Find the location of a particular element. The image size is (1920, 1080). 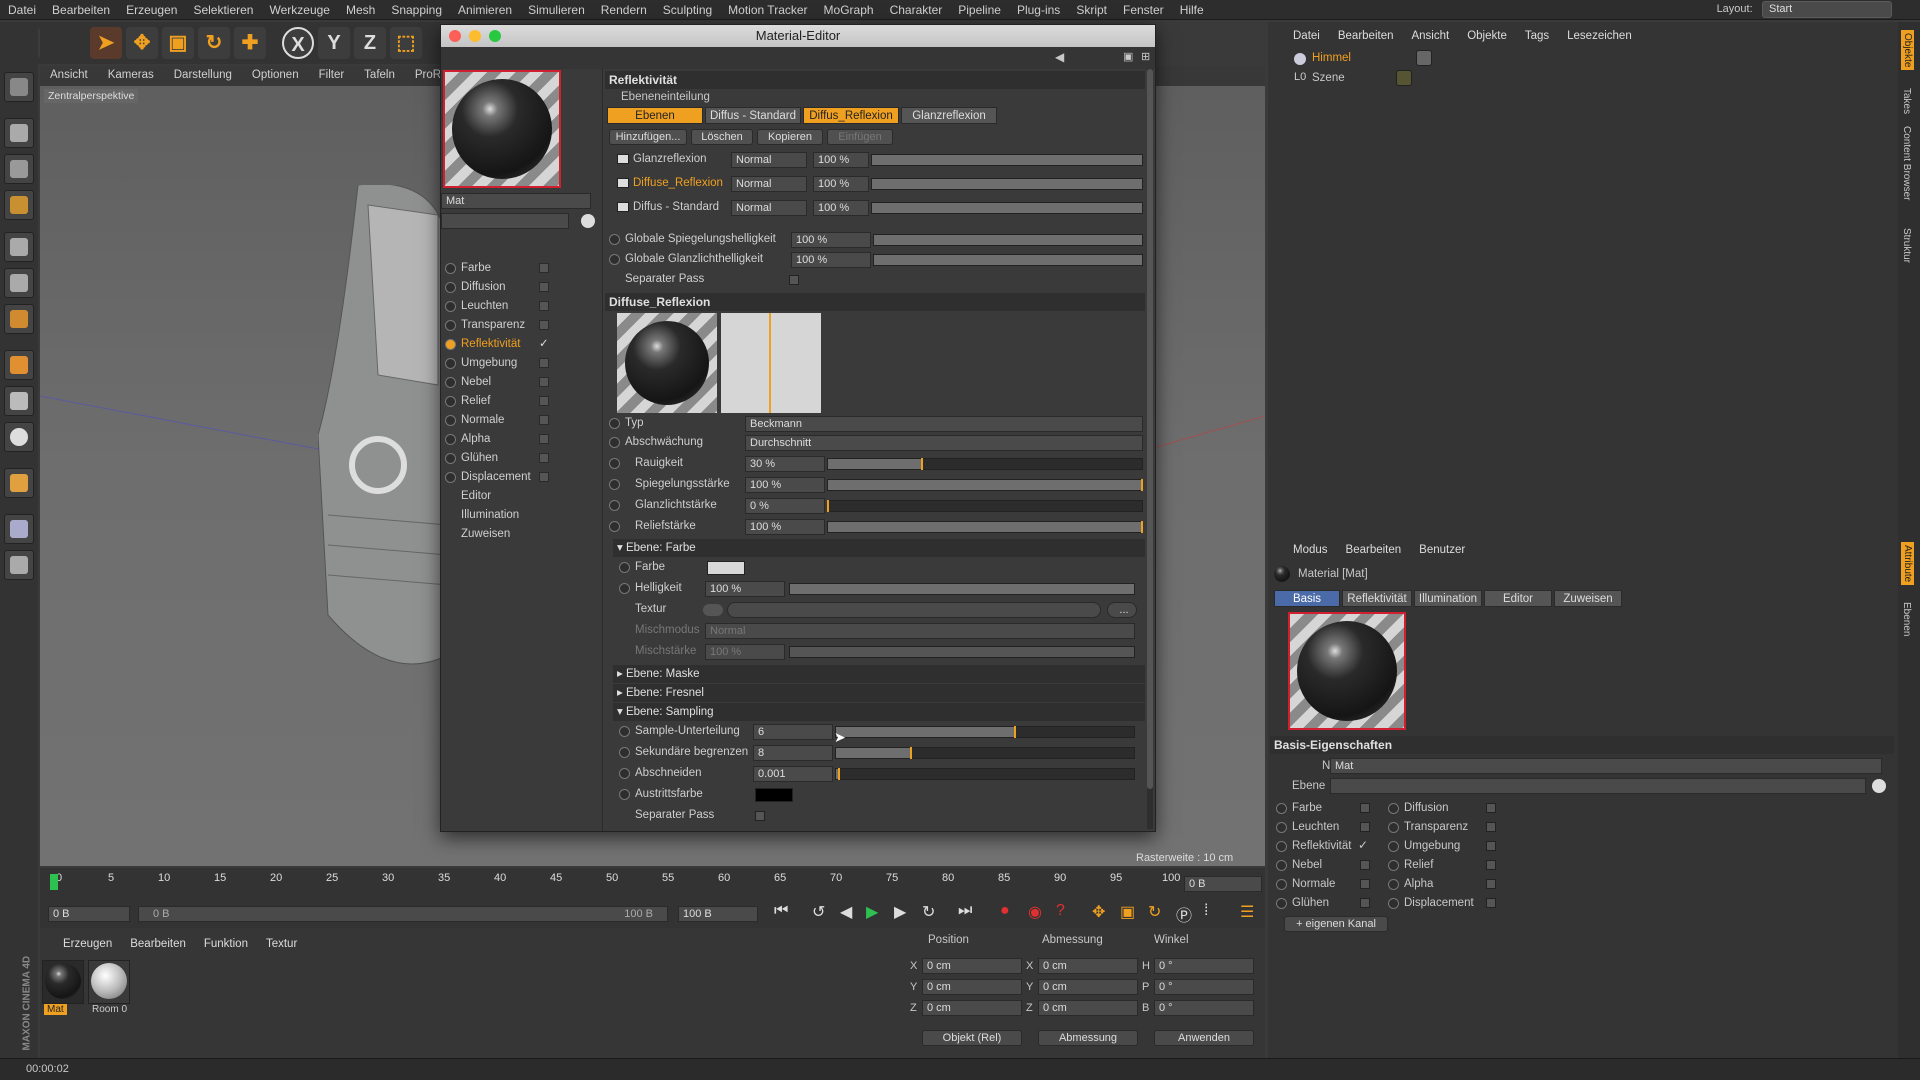

record-icon: ● is located at coordinates (1005, 911).